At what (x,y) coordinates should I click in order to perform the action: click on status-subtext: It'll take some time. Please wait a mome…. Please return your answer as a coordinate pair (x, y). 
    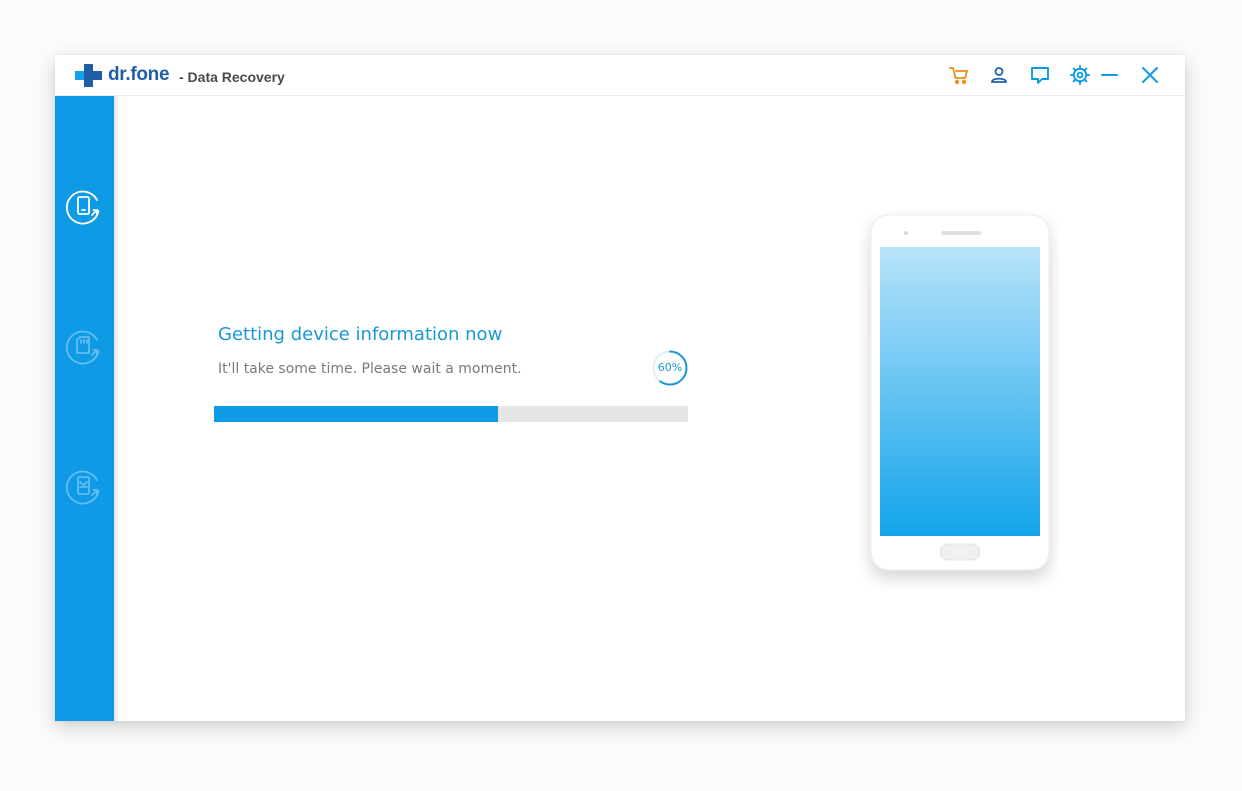
    Looking at the image, I should click on (370, 369).